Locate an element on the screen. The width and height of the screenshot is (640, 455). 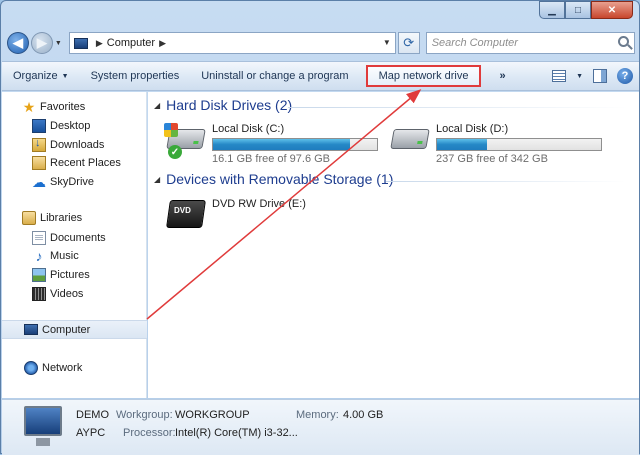
address-bar: ▶ Computer ▶ ▼ is located at coordinates (232, 43).